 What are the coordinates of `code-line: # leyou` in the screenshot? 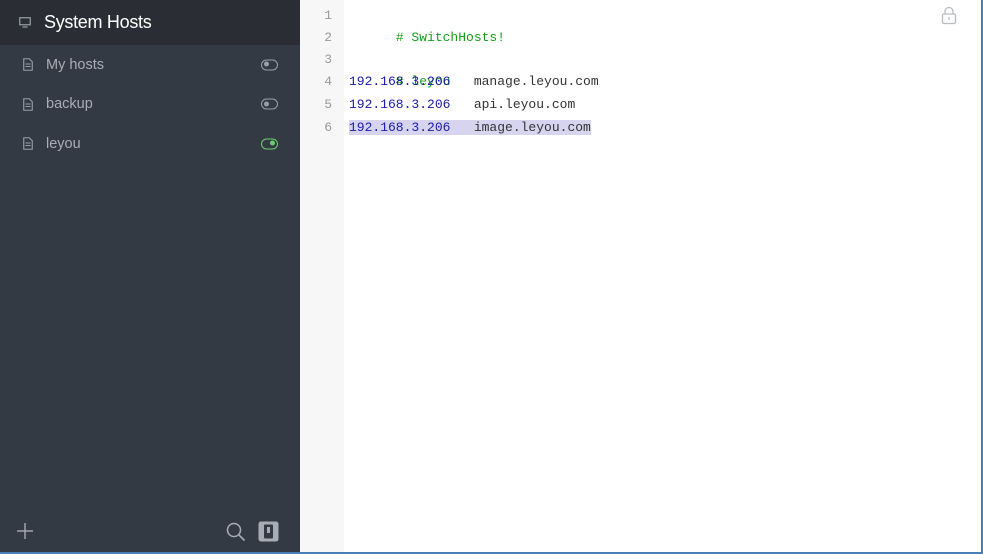 It's located at (400, 69).